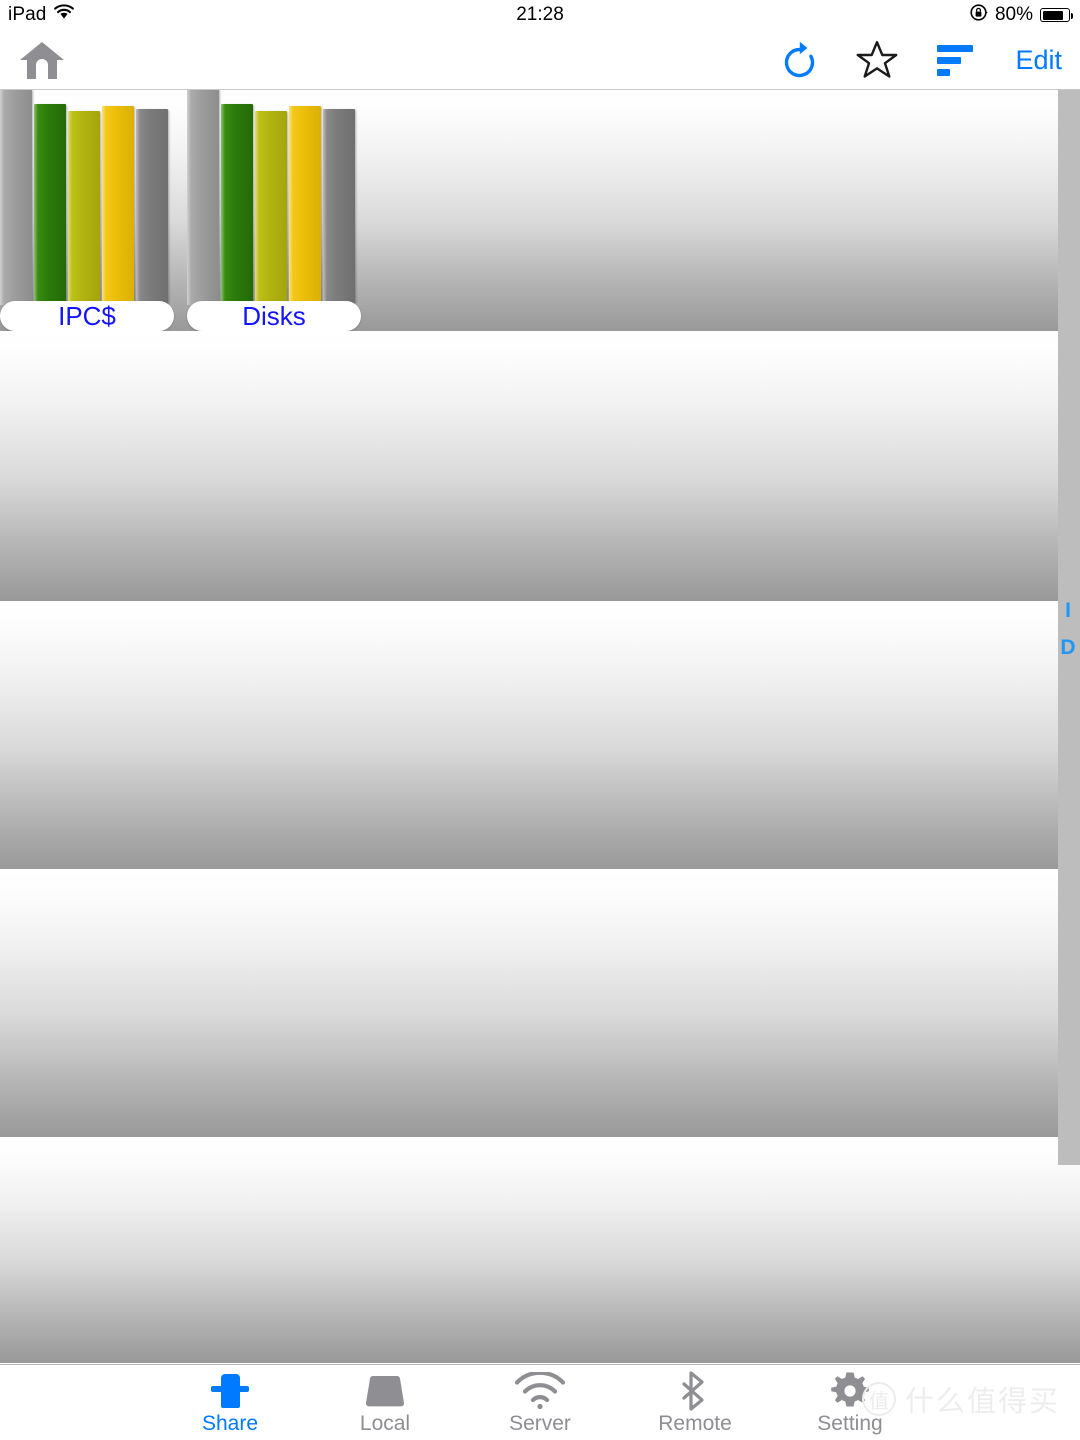 This screenshot has width=1080, height=1440. What do you see at coordinates (877, 60) in the screenshot?
I see `star-outline-icon` at bounding box center [877, 60].